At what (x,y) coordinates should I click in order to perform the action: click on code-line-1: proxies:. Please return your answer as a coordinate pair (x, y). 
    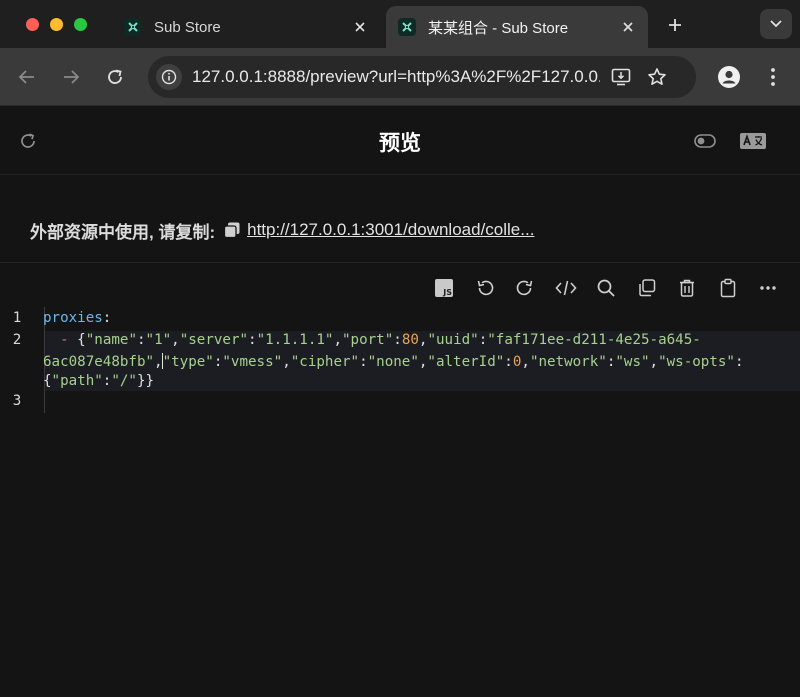
    Looking at the image, I should click on (77, 318).